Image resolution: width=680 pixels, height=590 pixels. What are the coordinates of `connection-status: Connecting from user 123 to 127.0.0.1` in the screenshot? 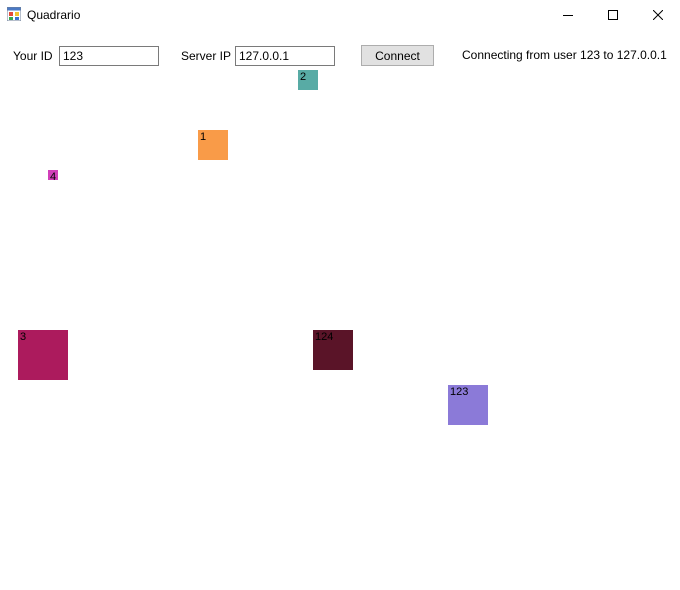 It's located at (564, 55).